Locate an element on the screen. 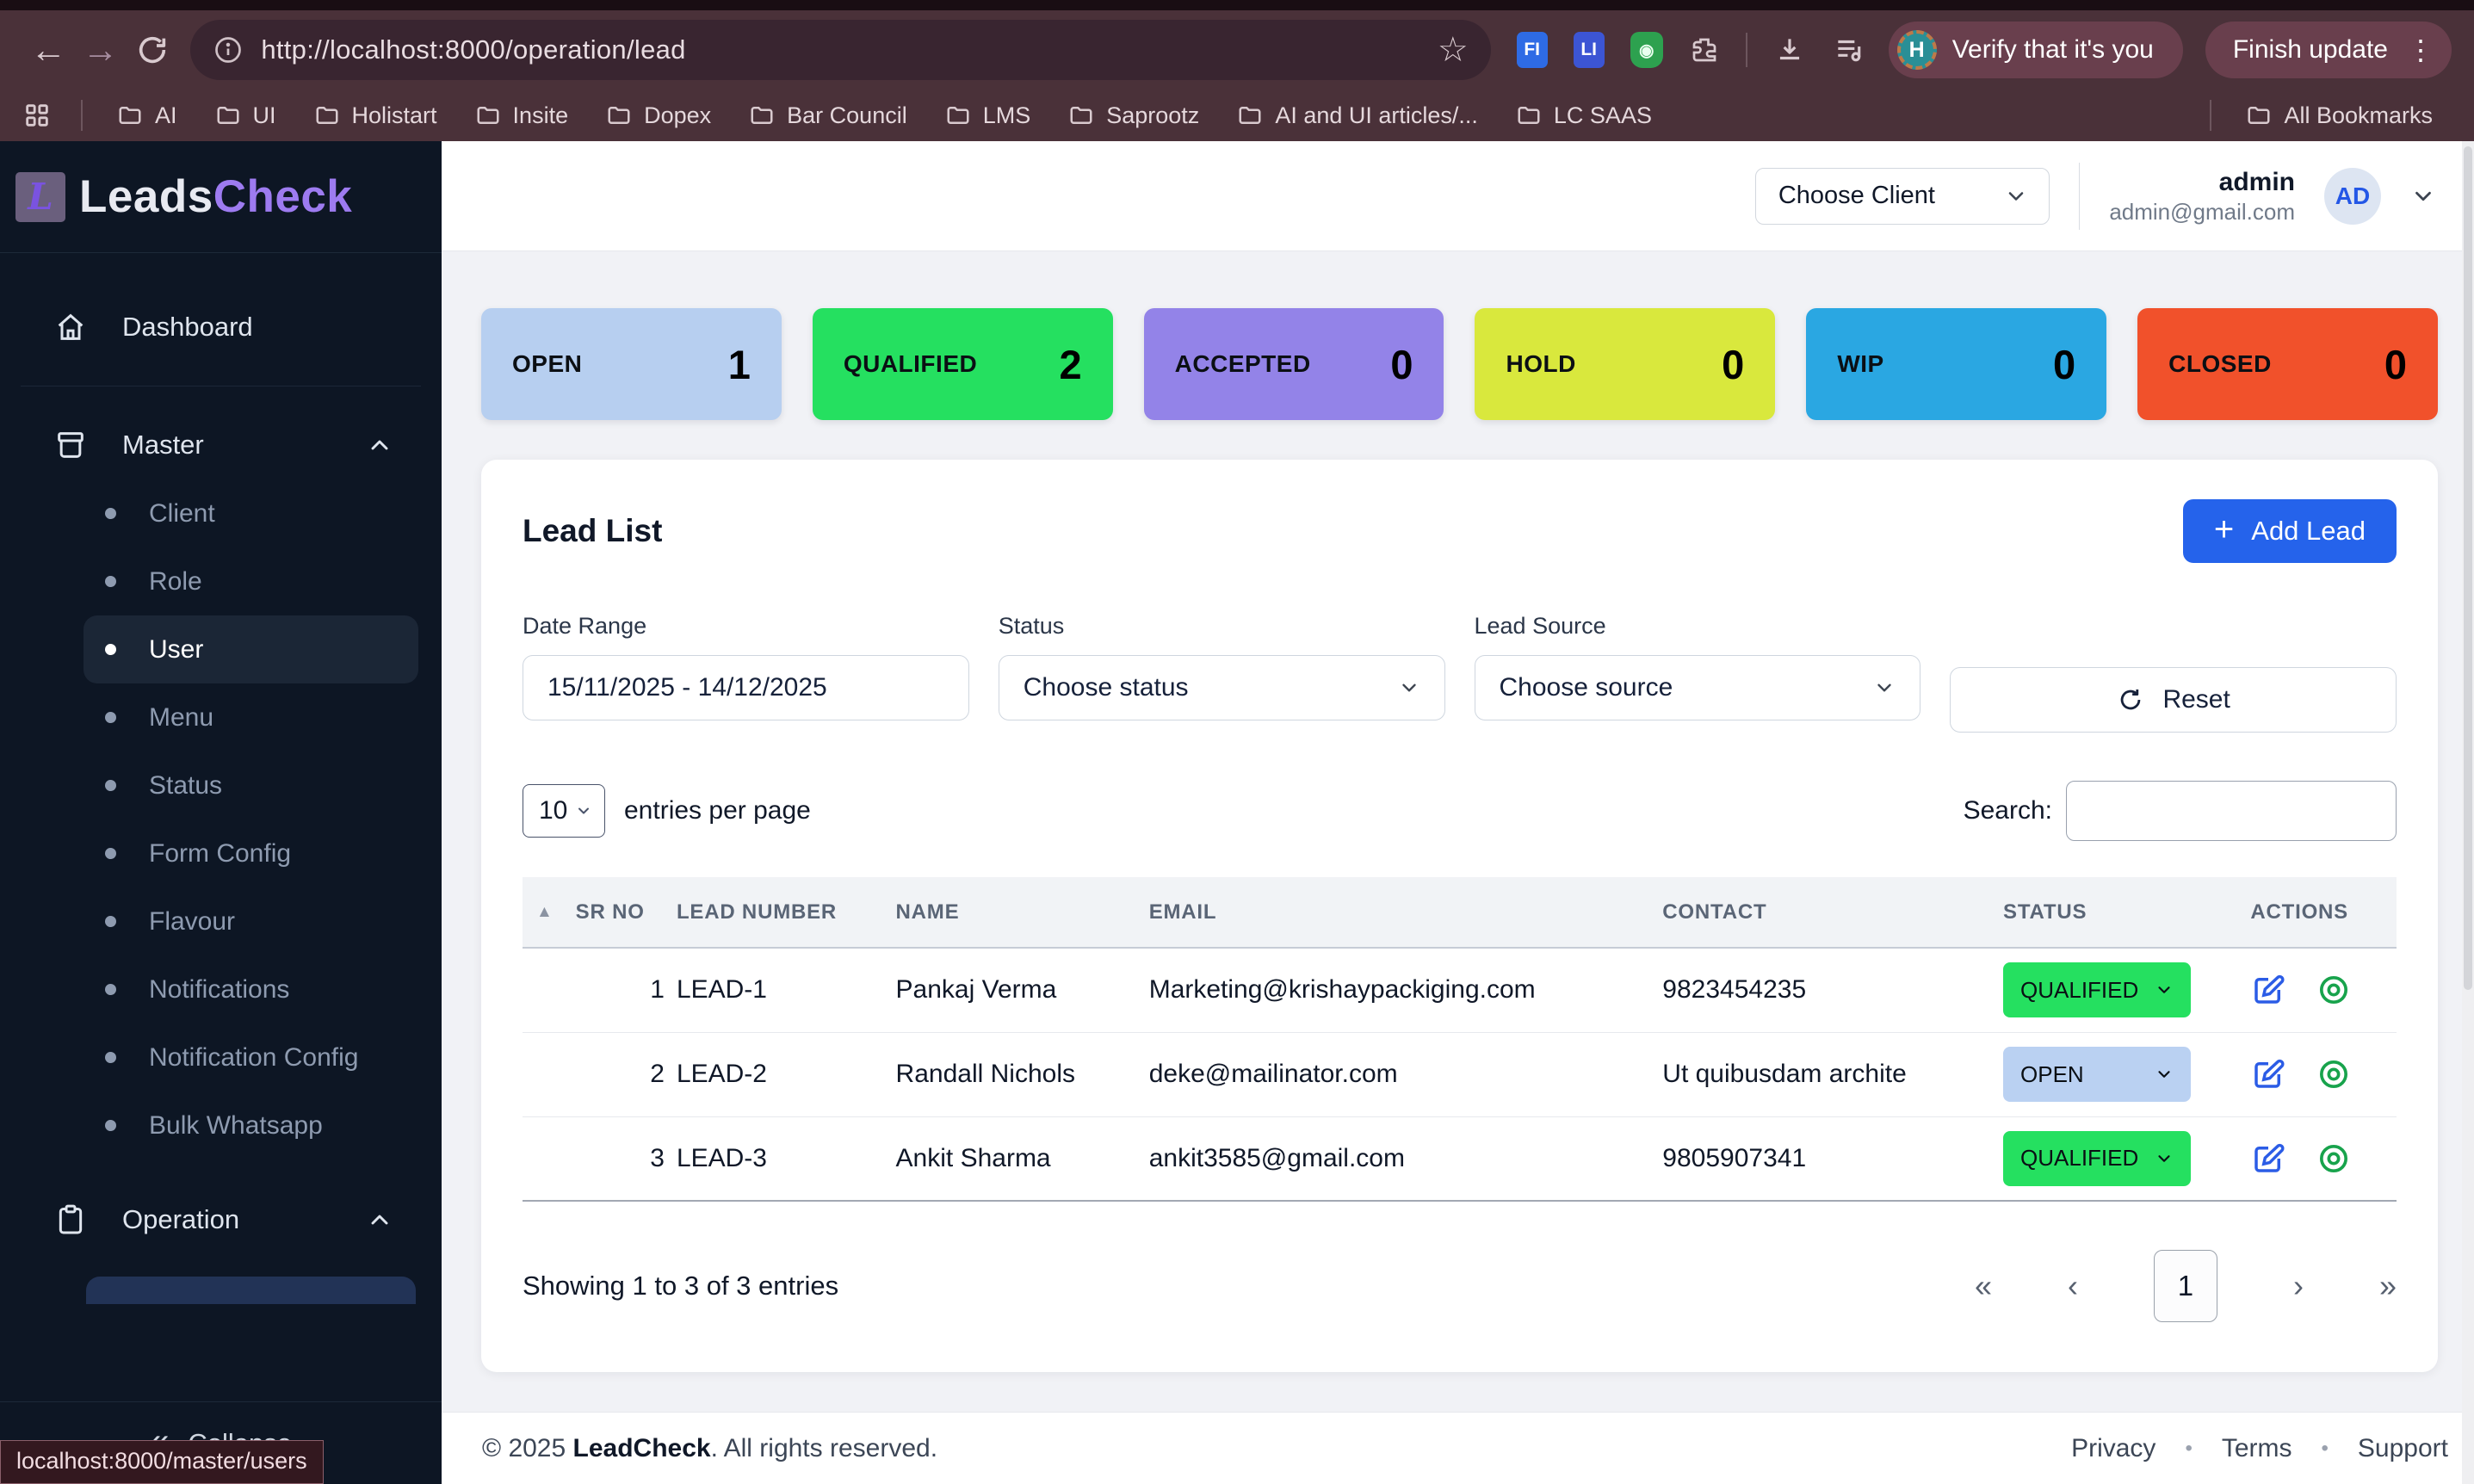  sidebar-subitem: Client is located at coordinates (221, 513).